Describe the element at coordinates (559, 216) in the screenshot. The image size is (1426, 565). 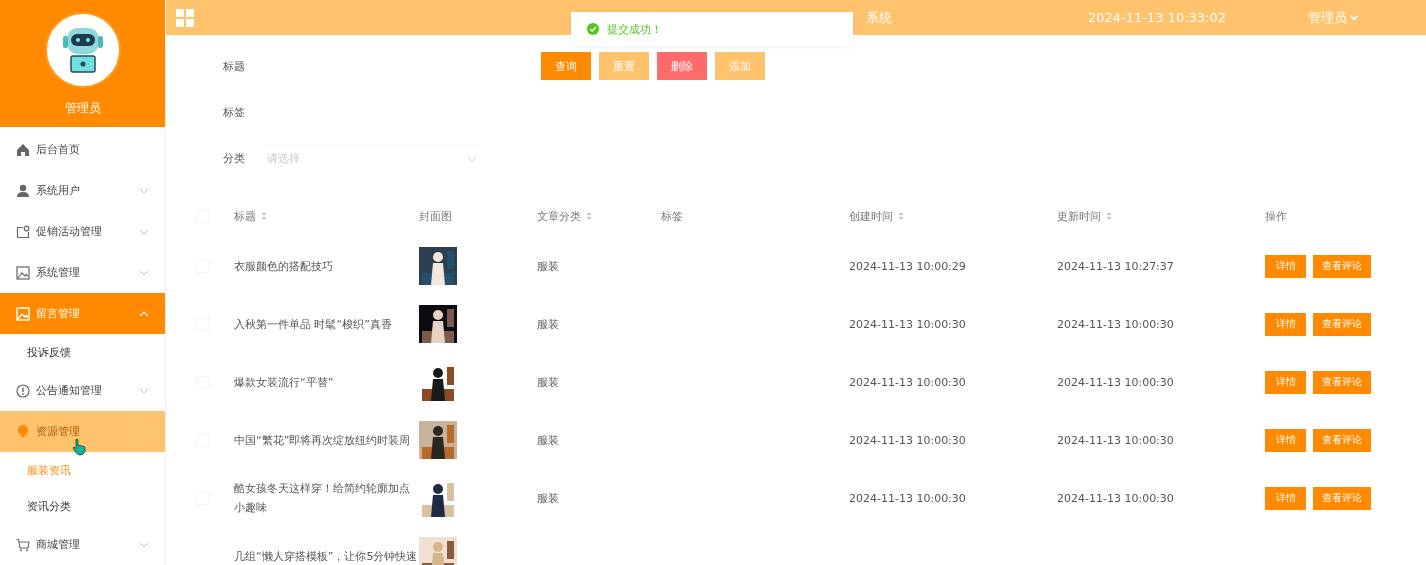
I see `column-header: 文章分类` at that location.